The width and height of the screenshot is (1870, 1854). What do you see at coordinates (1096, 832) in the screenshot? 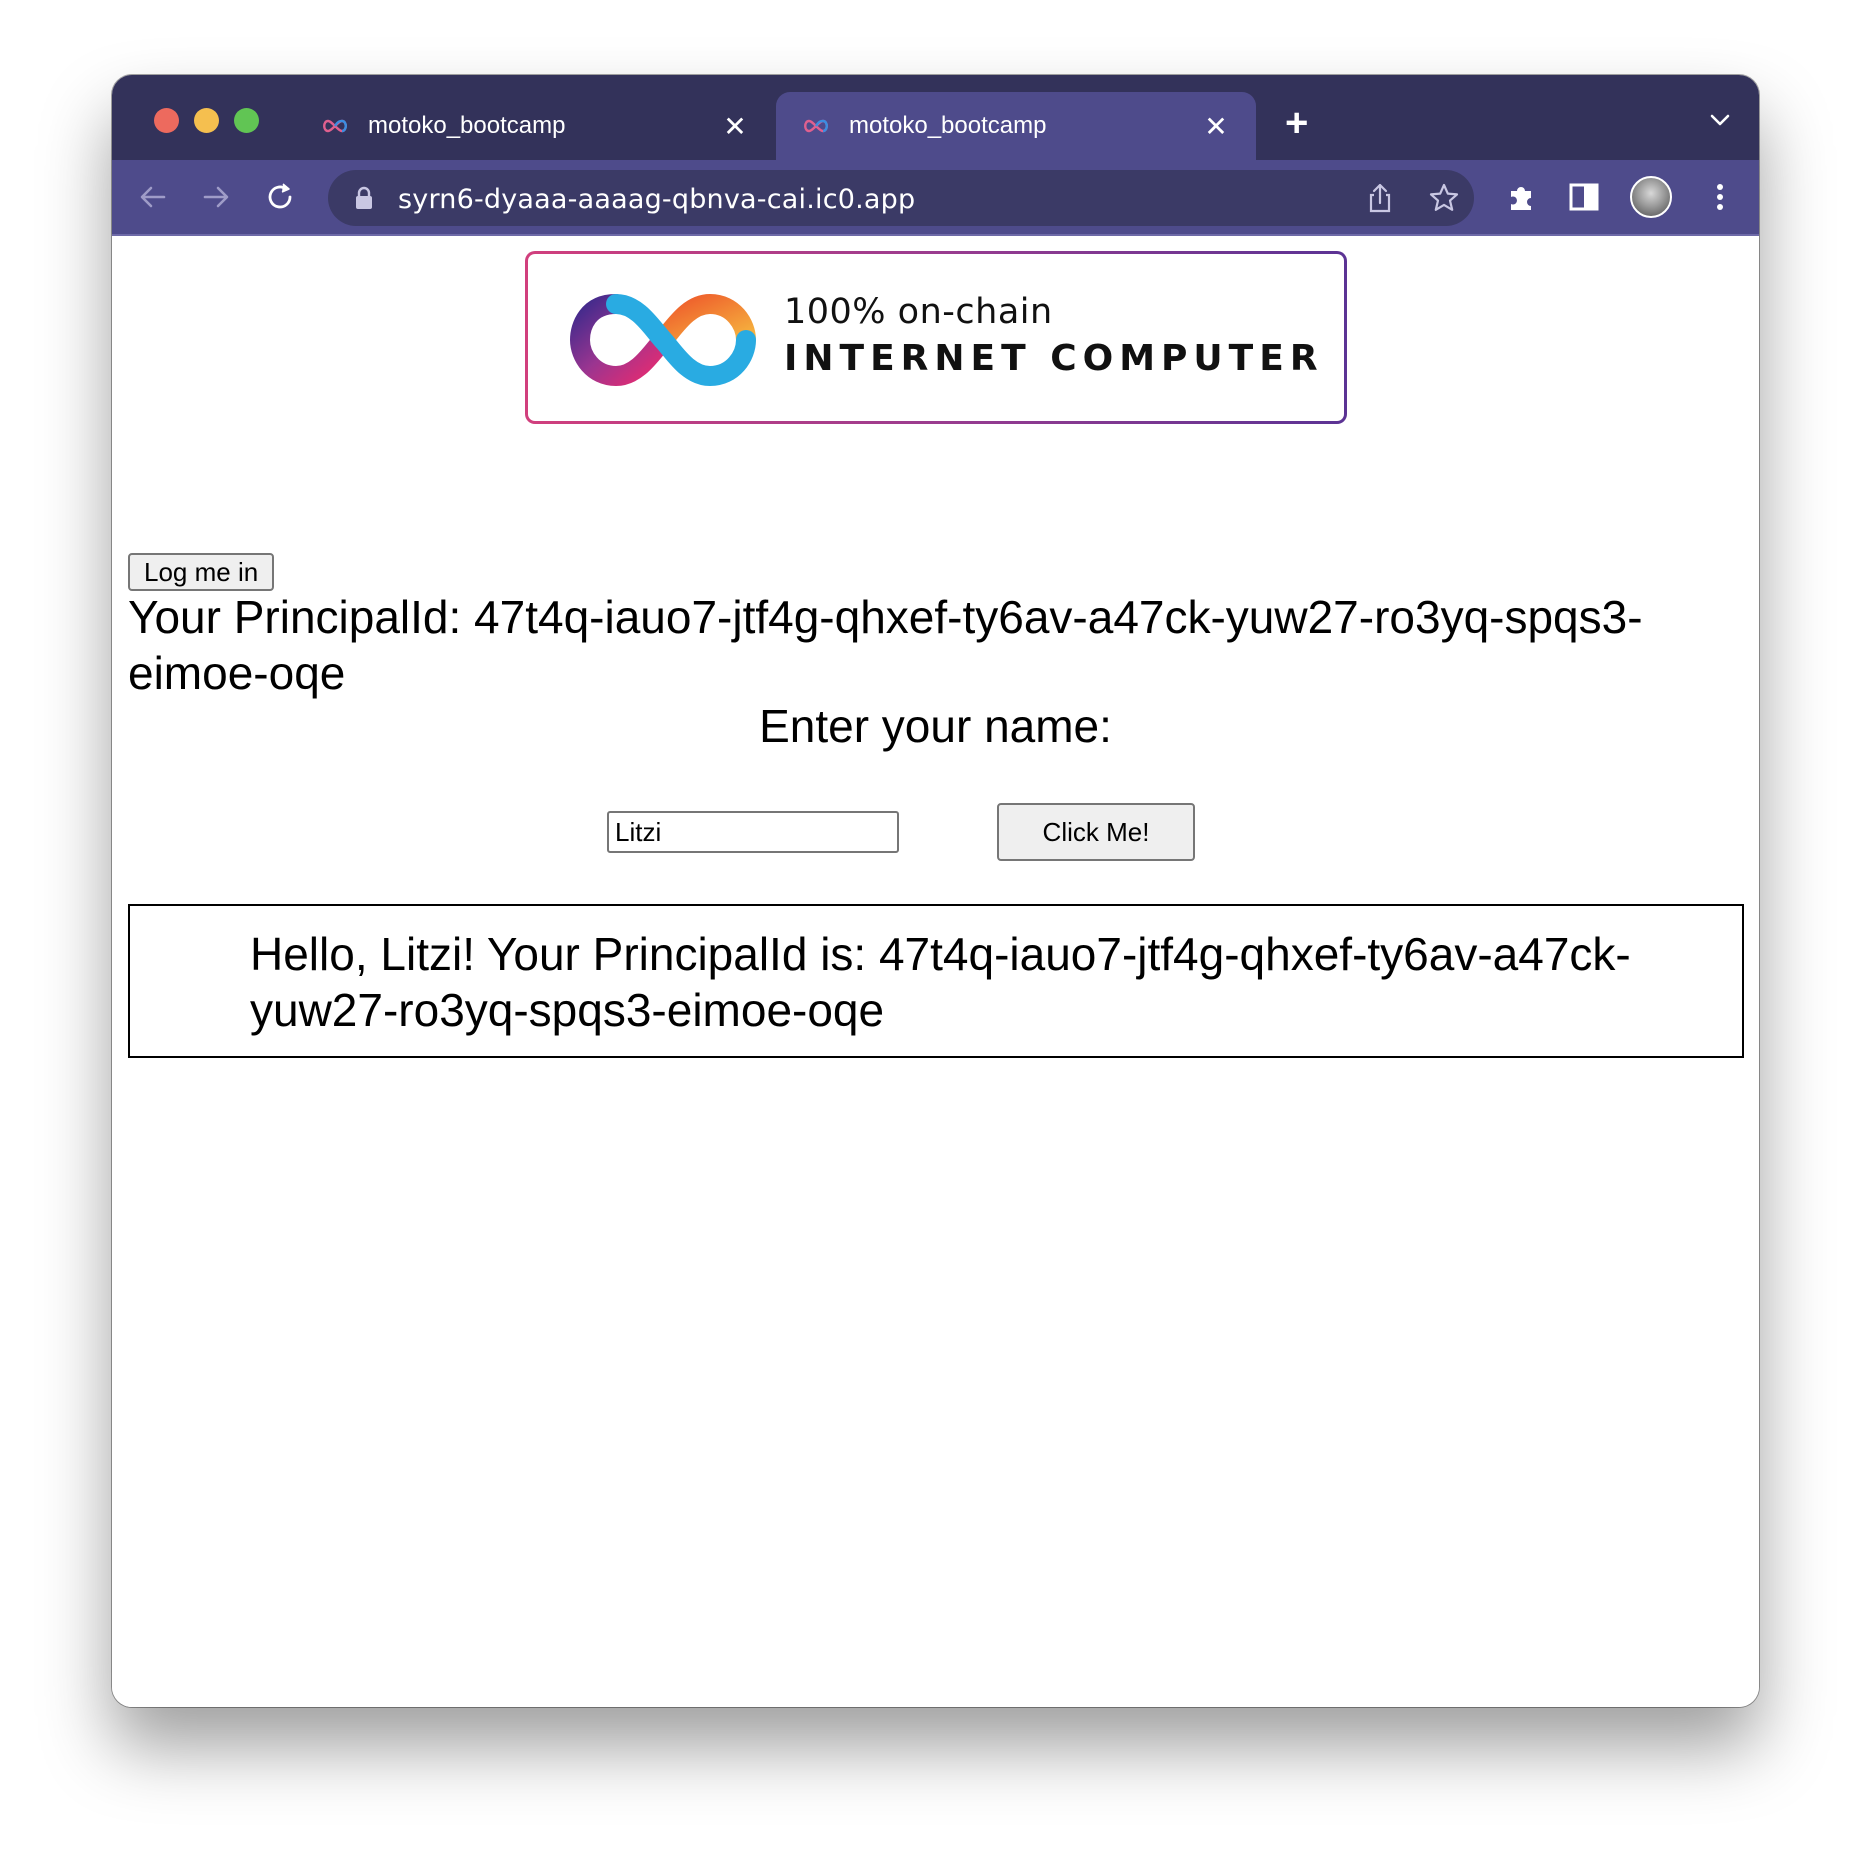
I see `click-me-button: Click Me!` at bounding box center [1096, 832].